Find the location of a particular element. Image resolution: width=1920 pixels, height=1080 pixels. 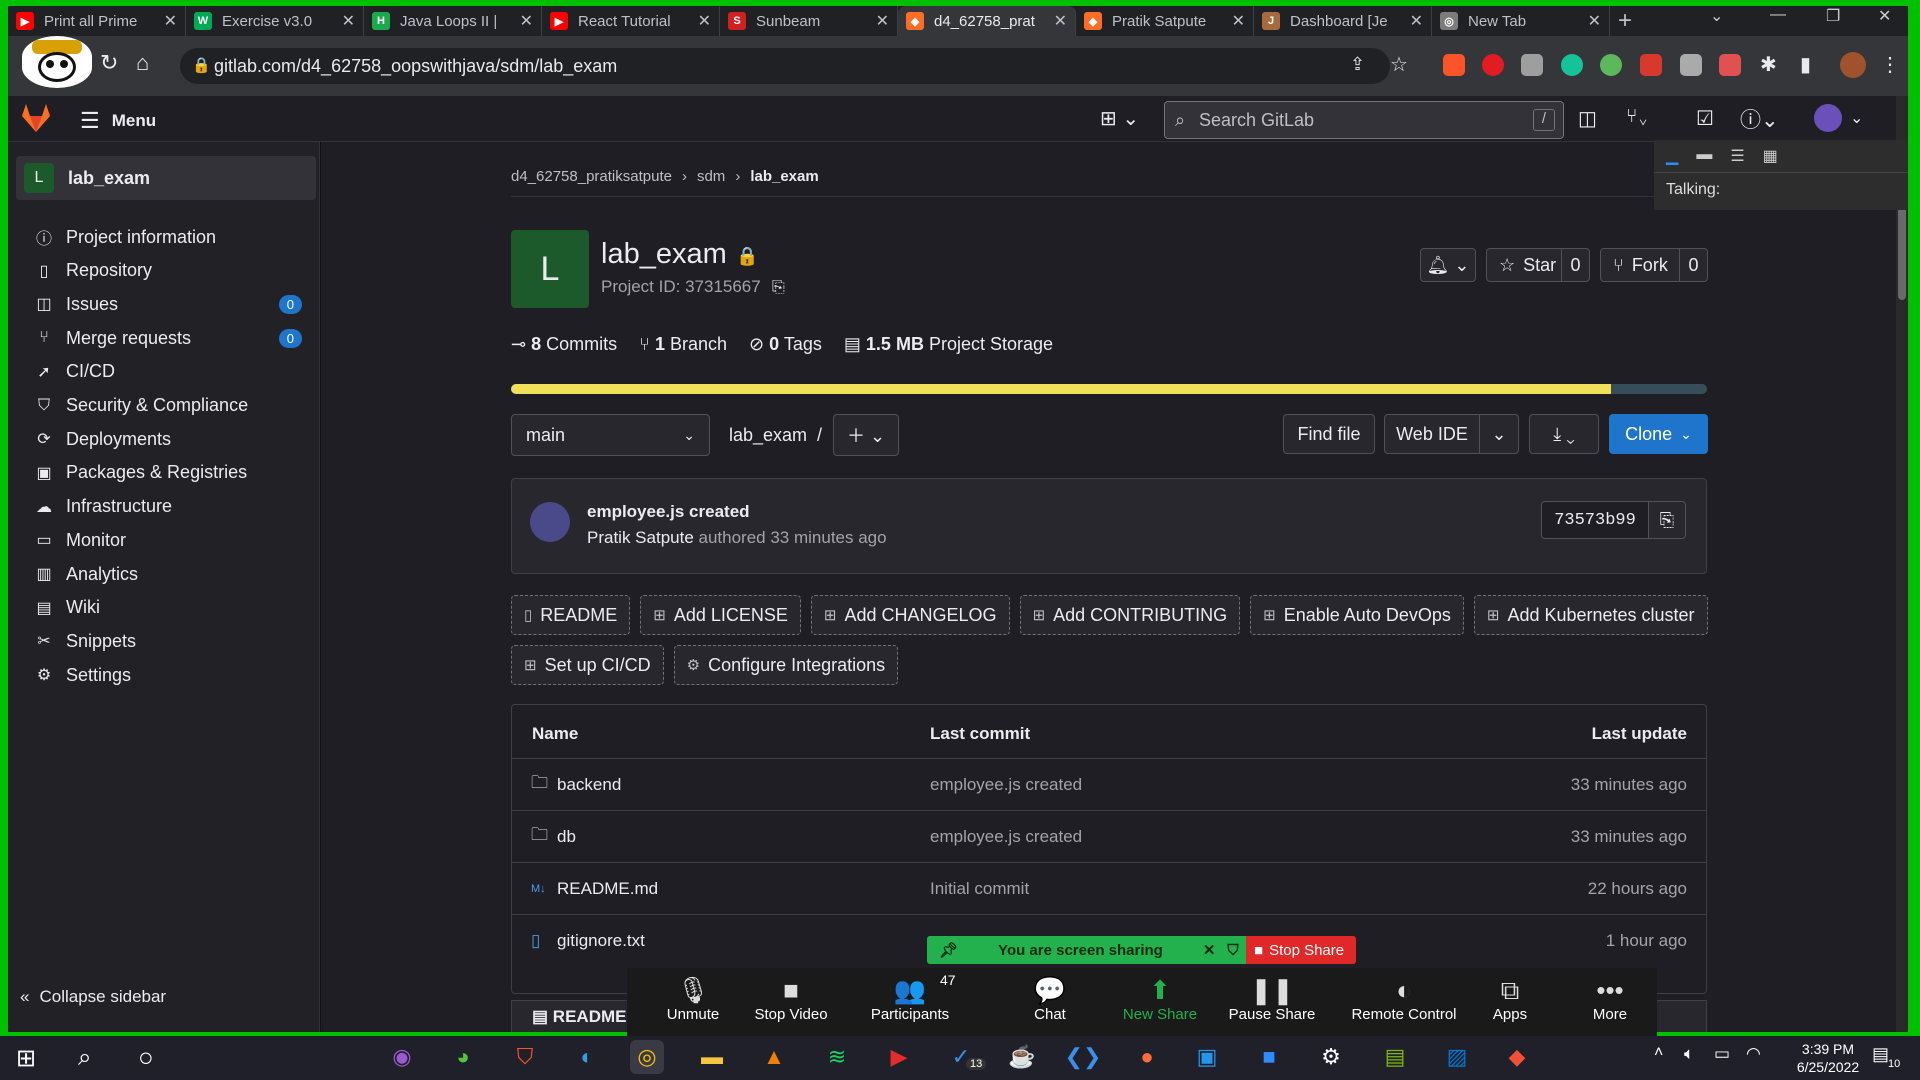

zoom-remote-control-button: ◐ Remote Control is located at coordinates (1404, 998).